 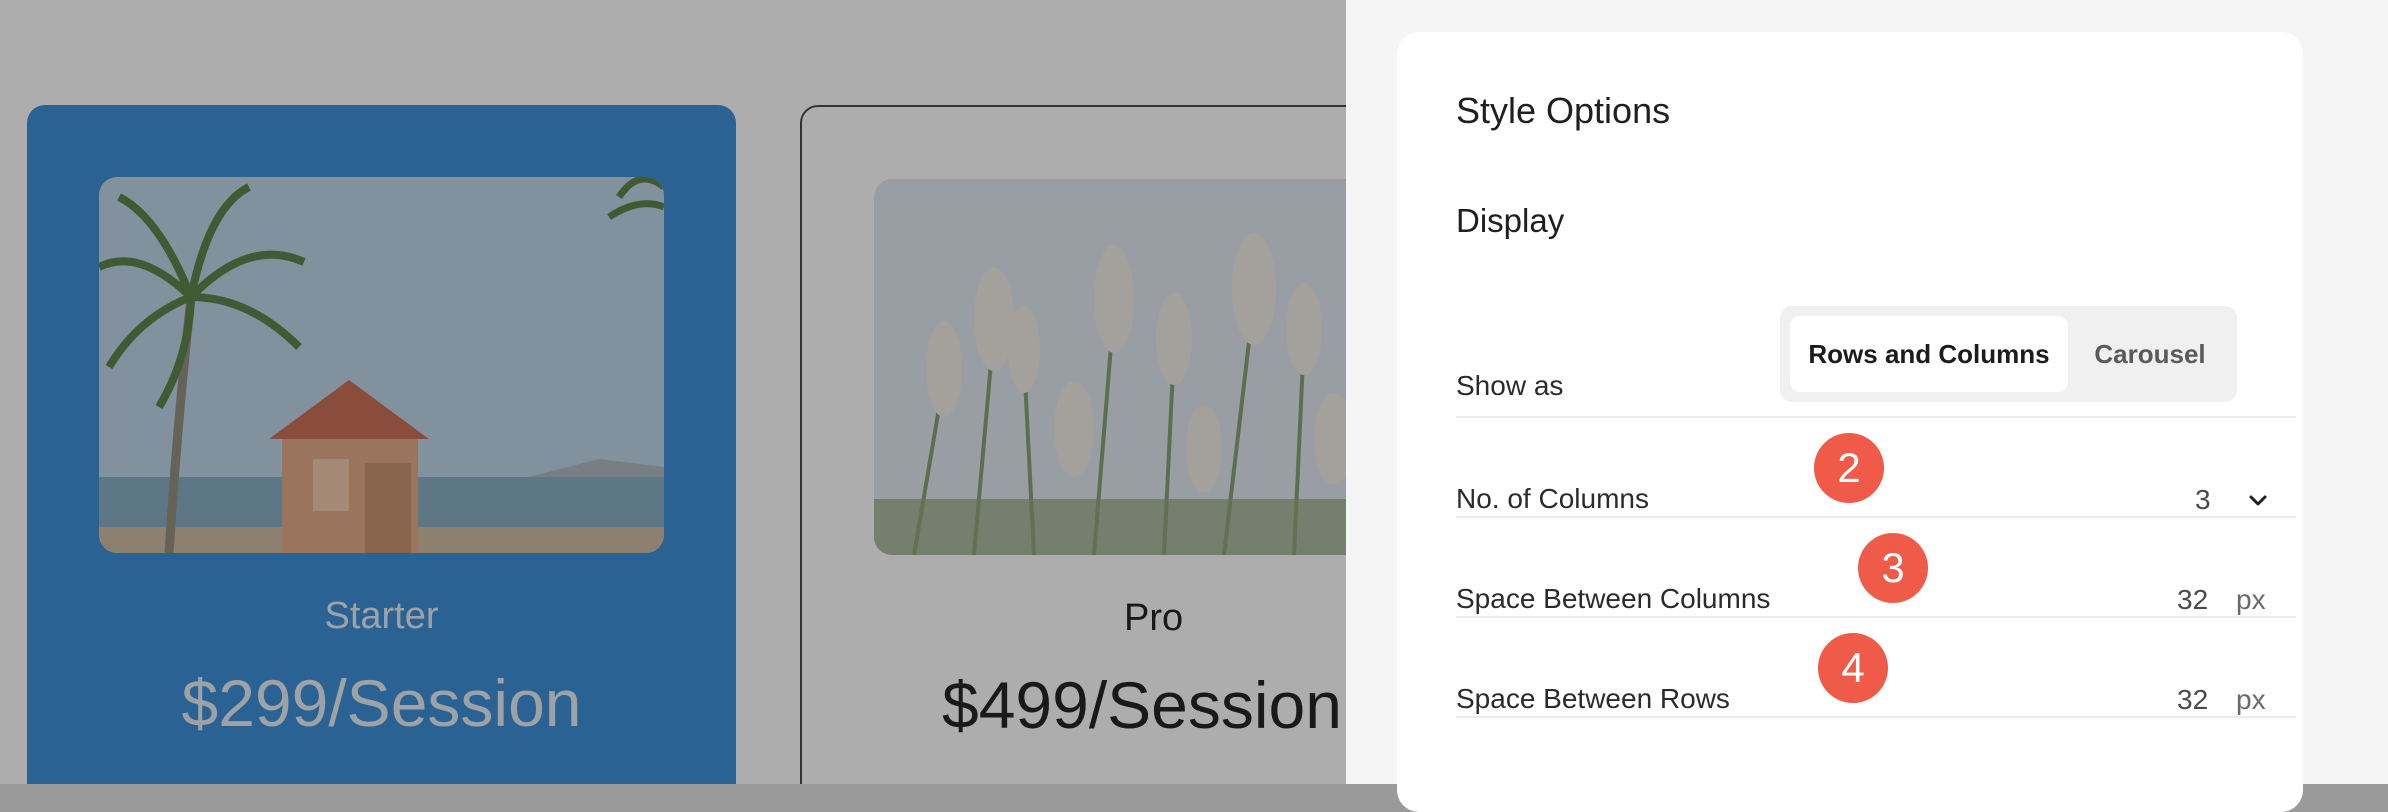 I want to click on space-columns-label: Space Between Columns, so click(x=1613, y=598).